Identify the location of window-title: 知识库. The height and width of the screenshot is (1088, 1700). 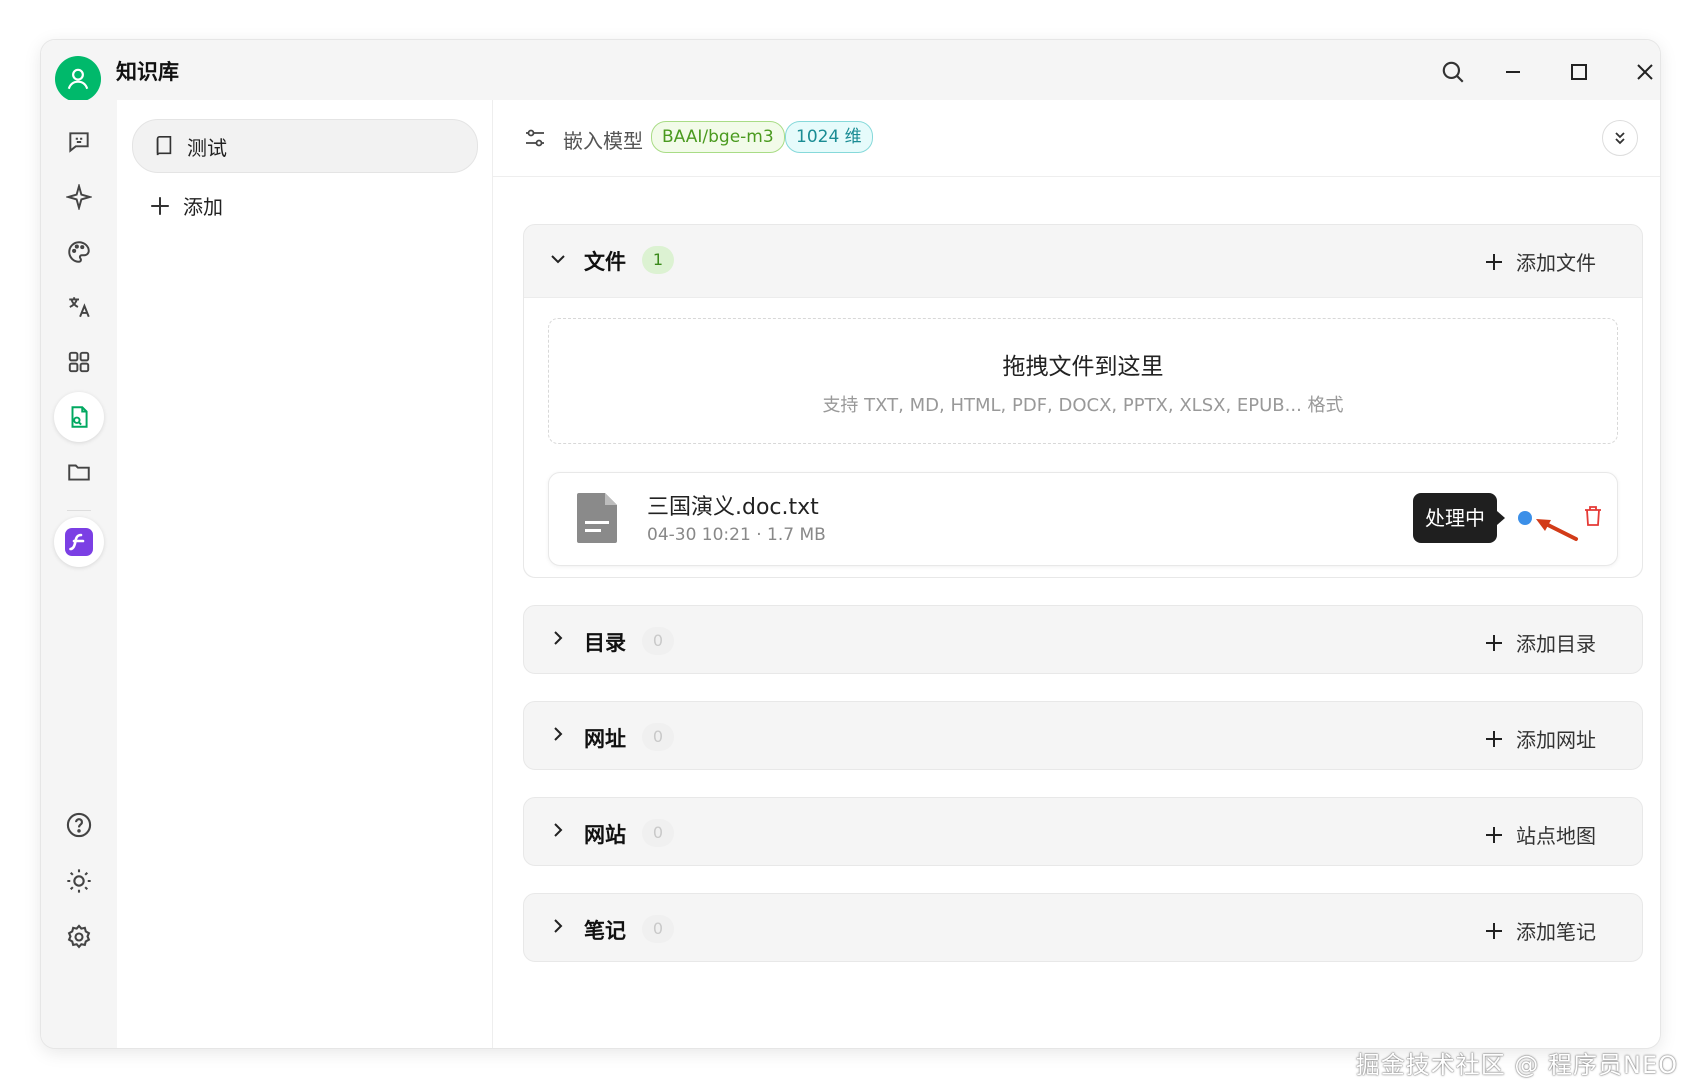
(147, 72).